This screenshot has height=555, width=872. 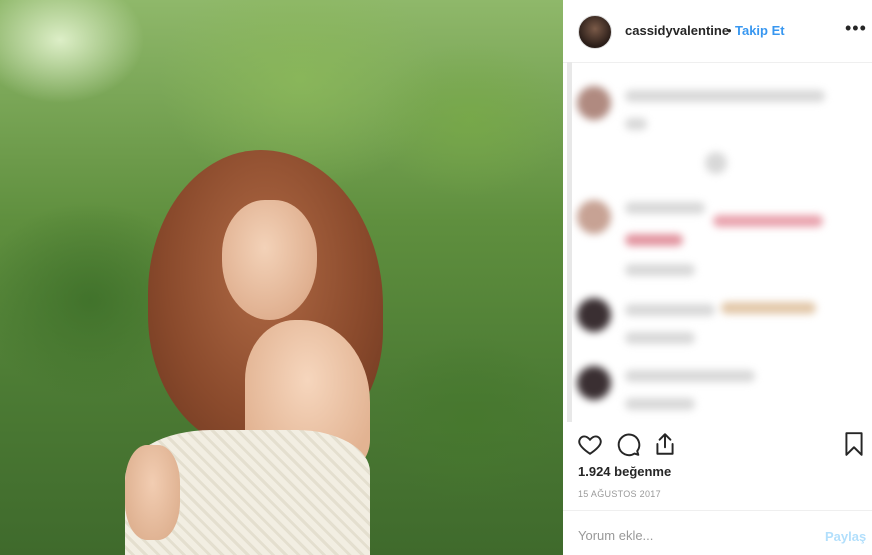 I want to click on comments-scrollbar, so click(x=569, y=242).